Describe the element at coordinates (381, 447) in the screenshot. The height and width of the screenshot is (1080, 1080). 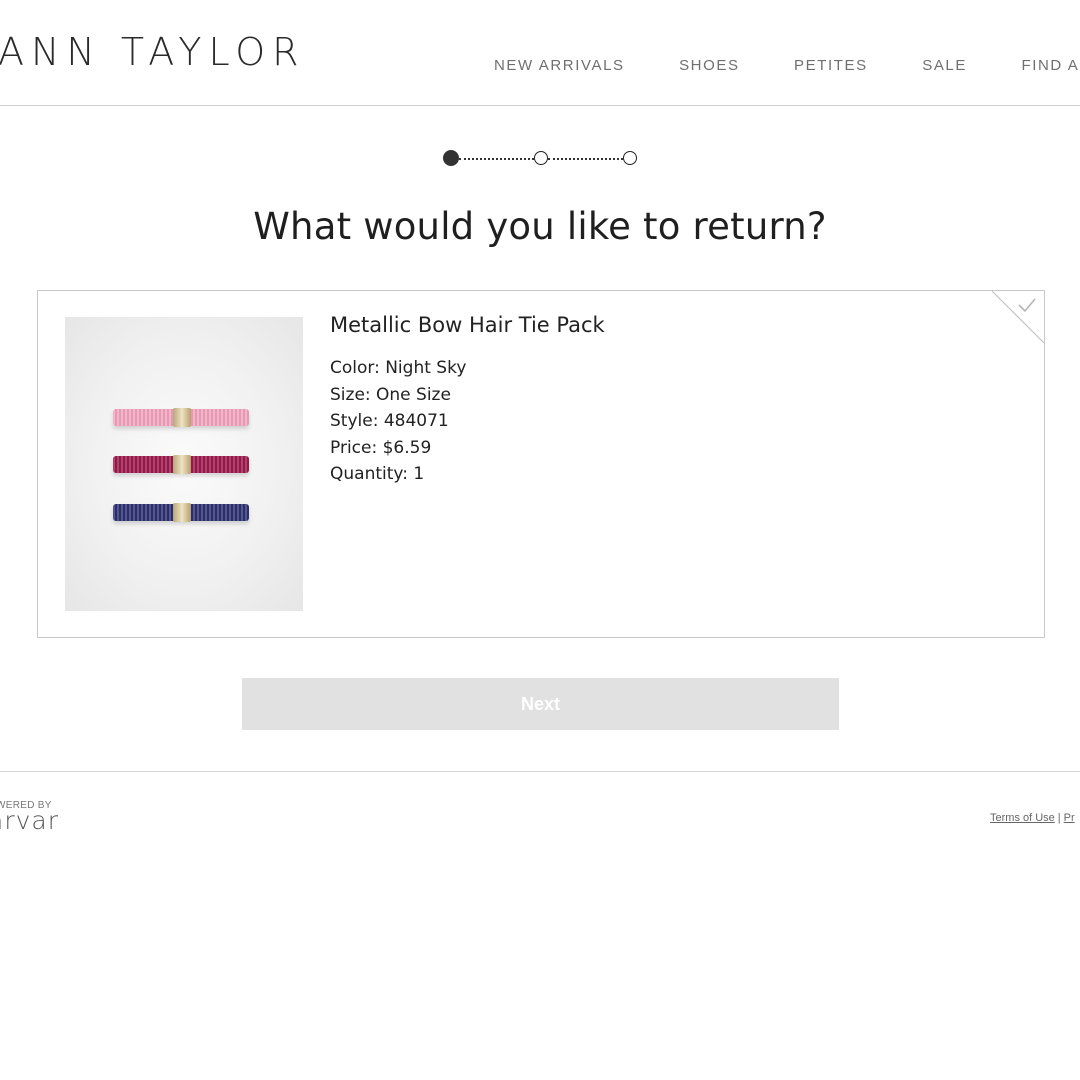
I see `product-price: Price: $6.59` at that location.